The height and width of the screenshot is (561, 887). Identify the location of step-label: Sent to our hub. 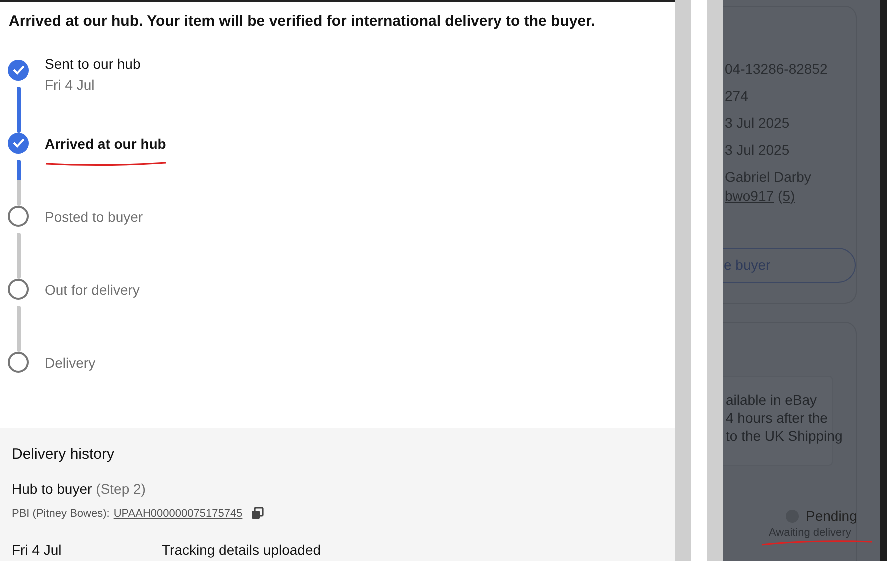
(93, 64).